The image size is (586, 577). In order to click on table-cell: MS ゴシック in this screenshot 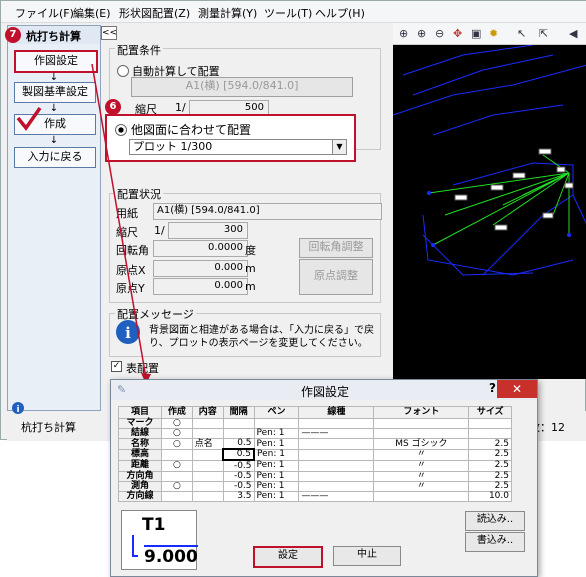, I will do `click(421, 444)`.